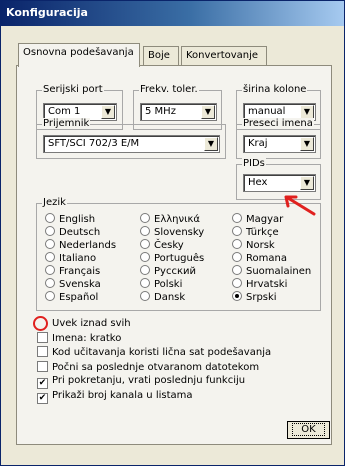  Describe the element at coordinates (175, 271) in the screenshot. I see `language-label: Русский` at that location.